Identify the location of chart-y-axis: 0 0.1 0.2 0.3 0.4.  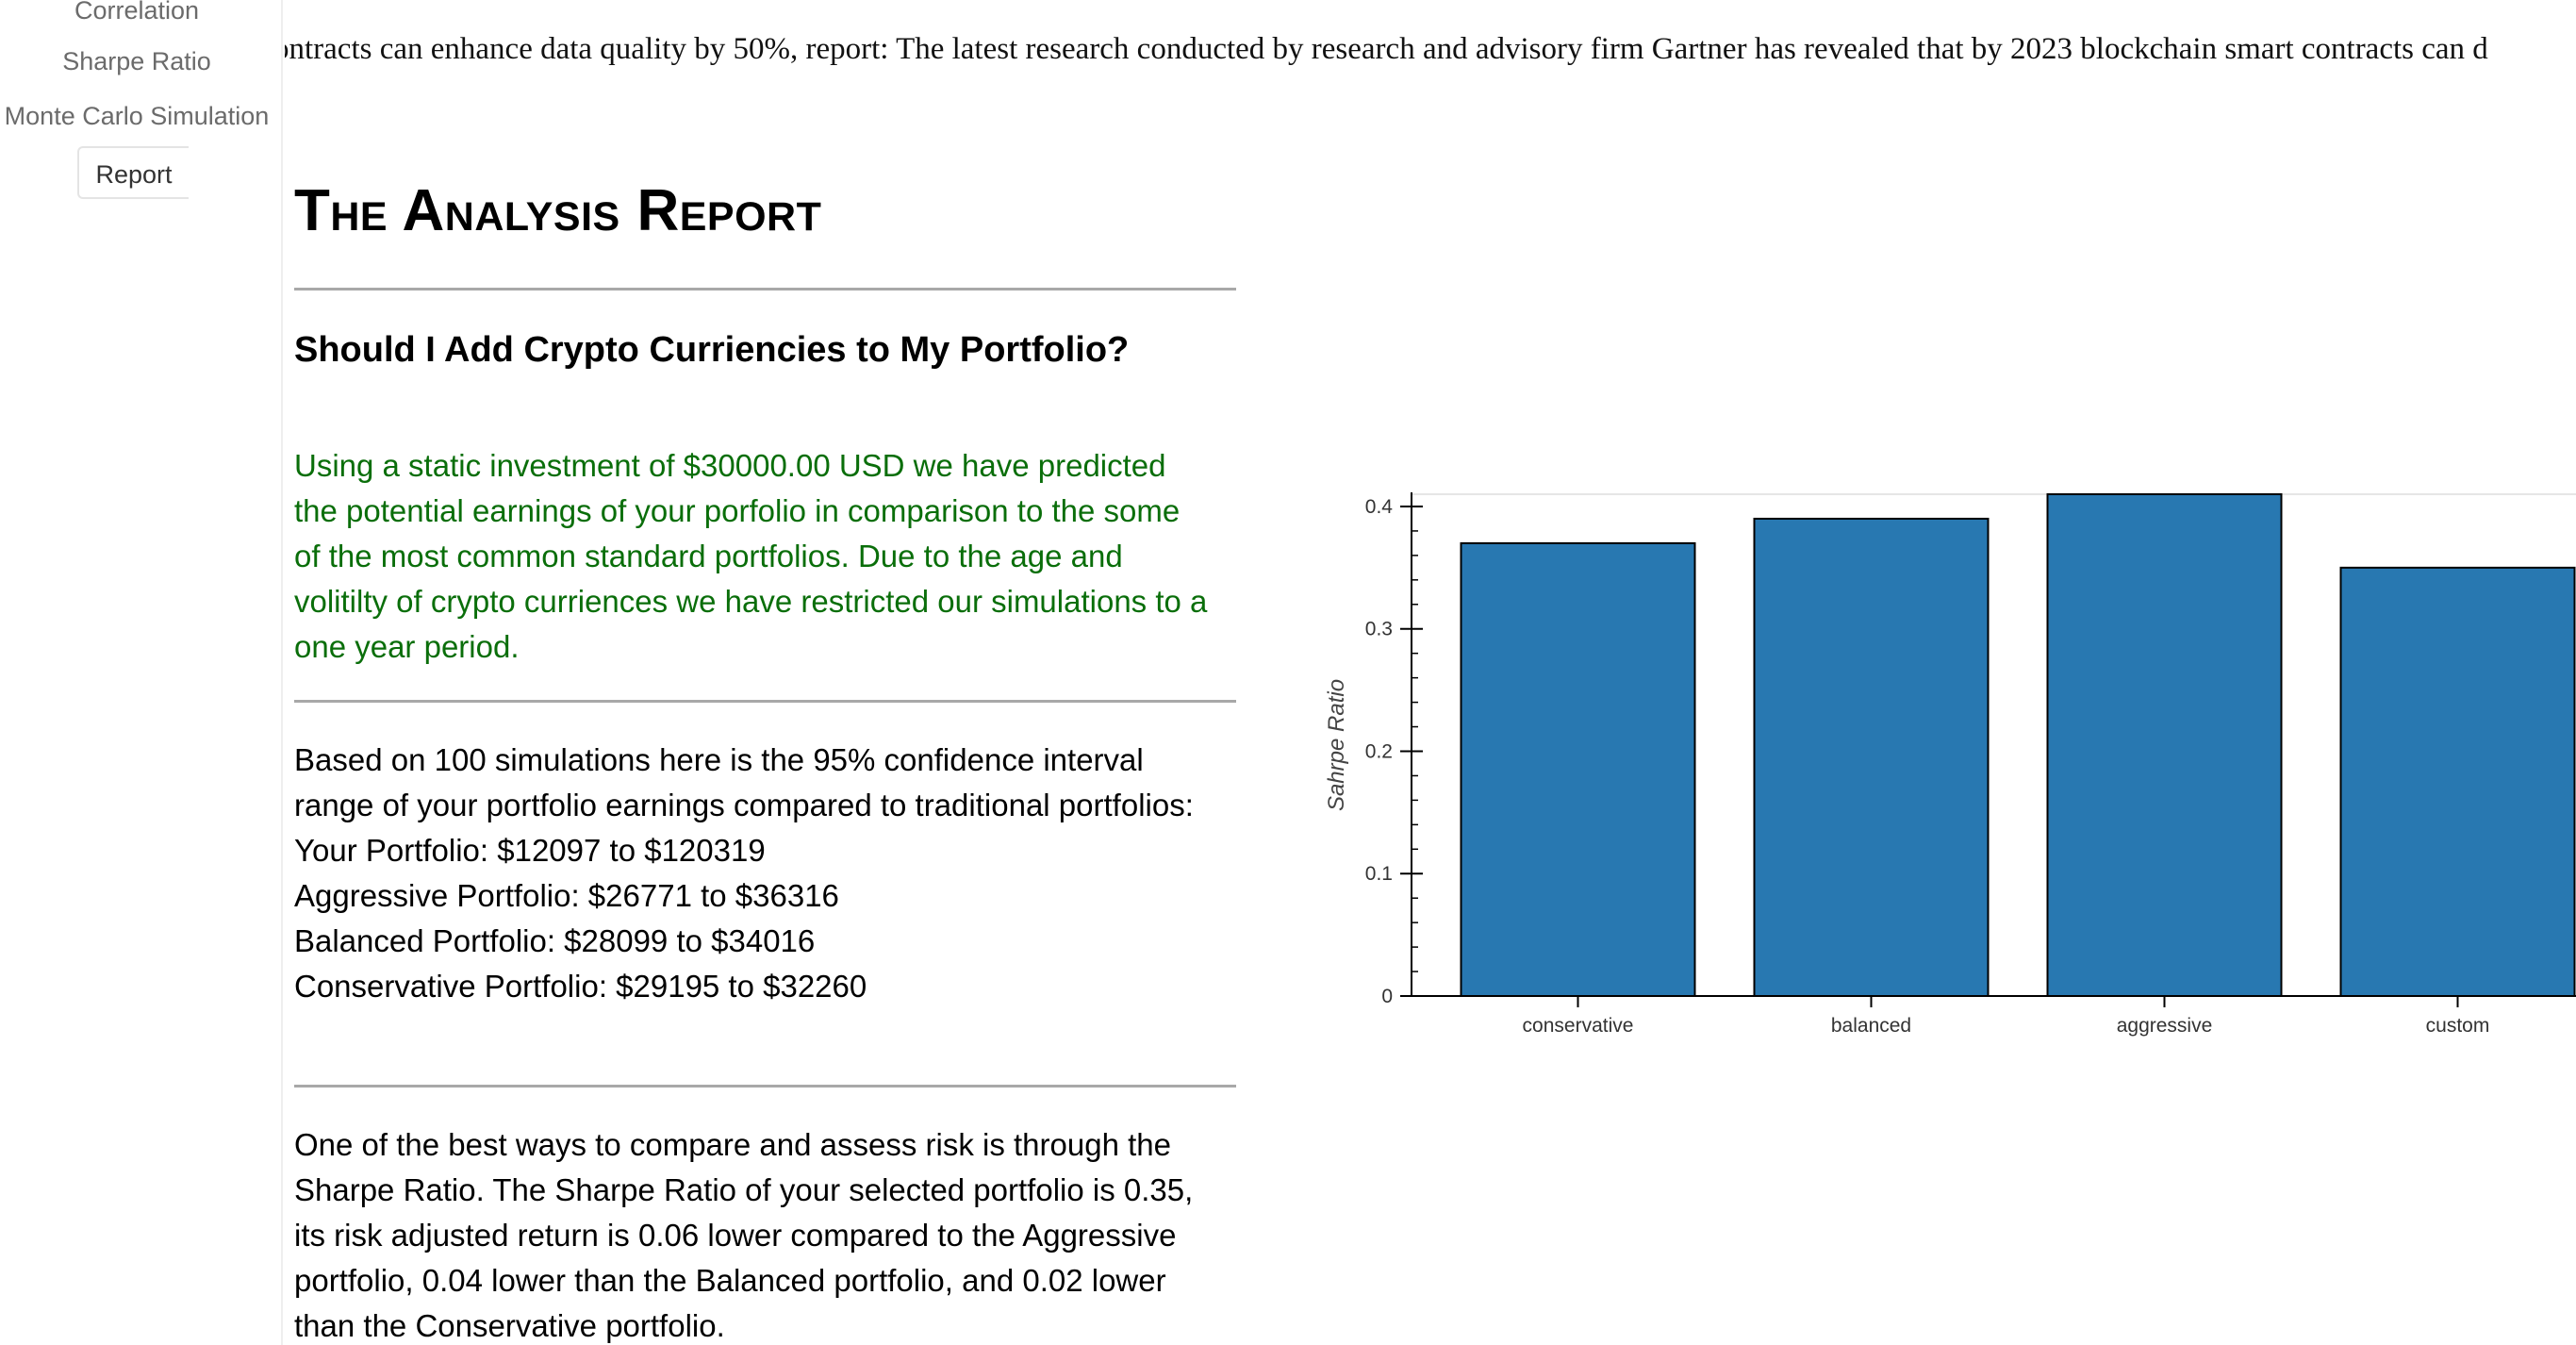
(1394, 749).